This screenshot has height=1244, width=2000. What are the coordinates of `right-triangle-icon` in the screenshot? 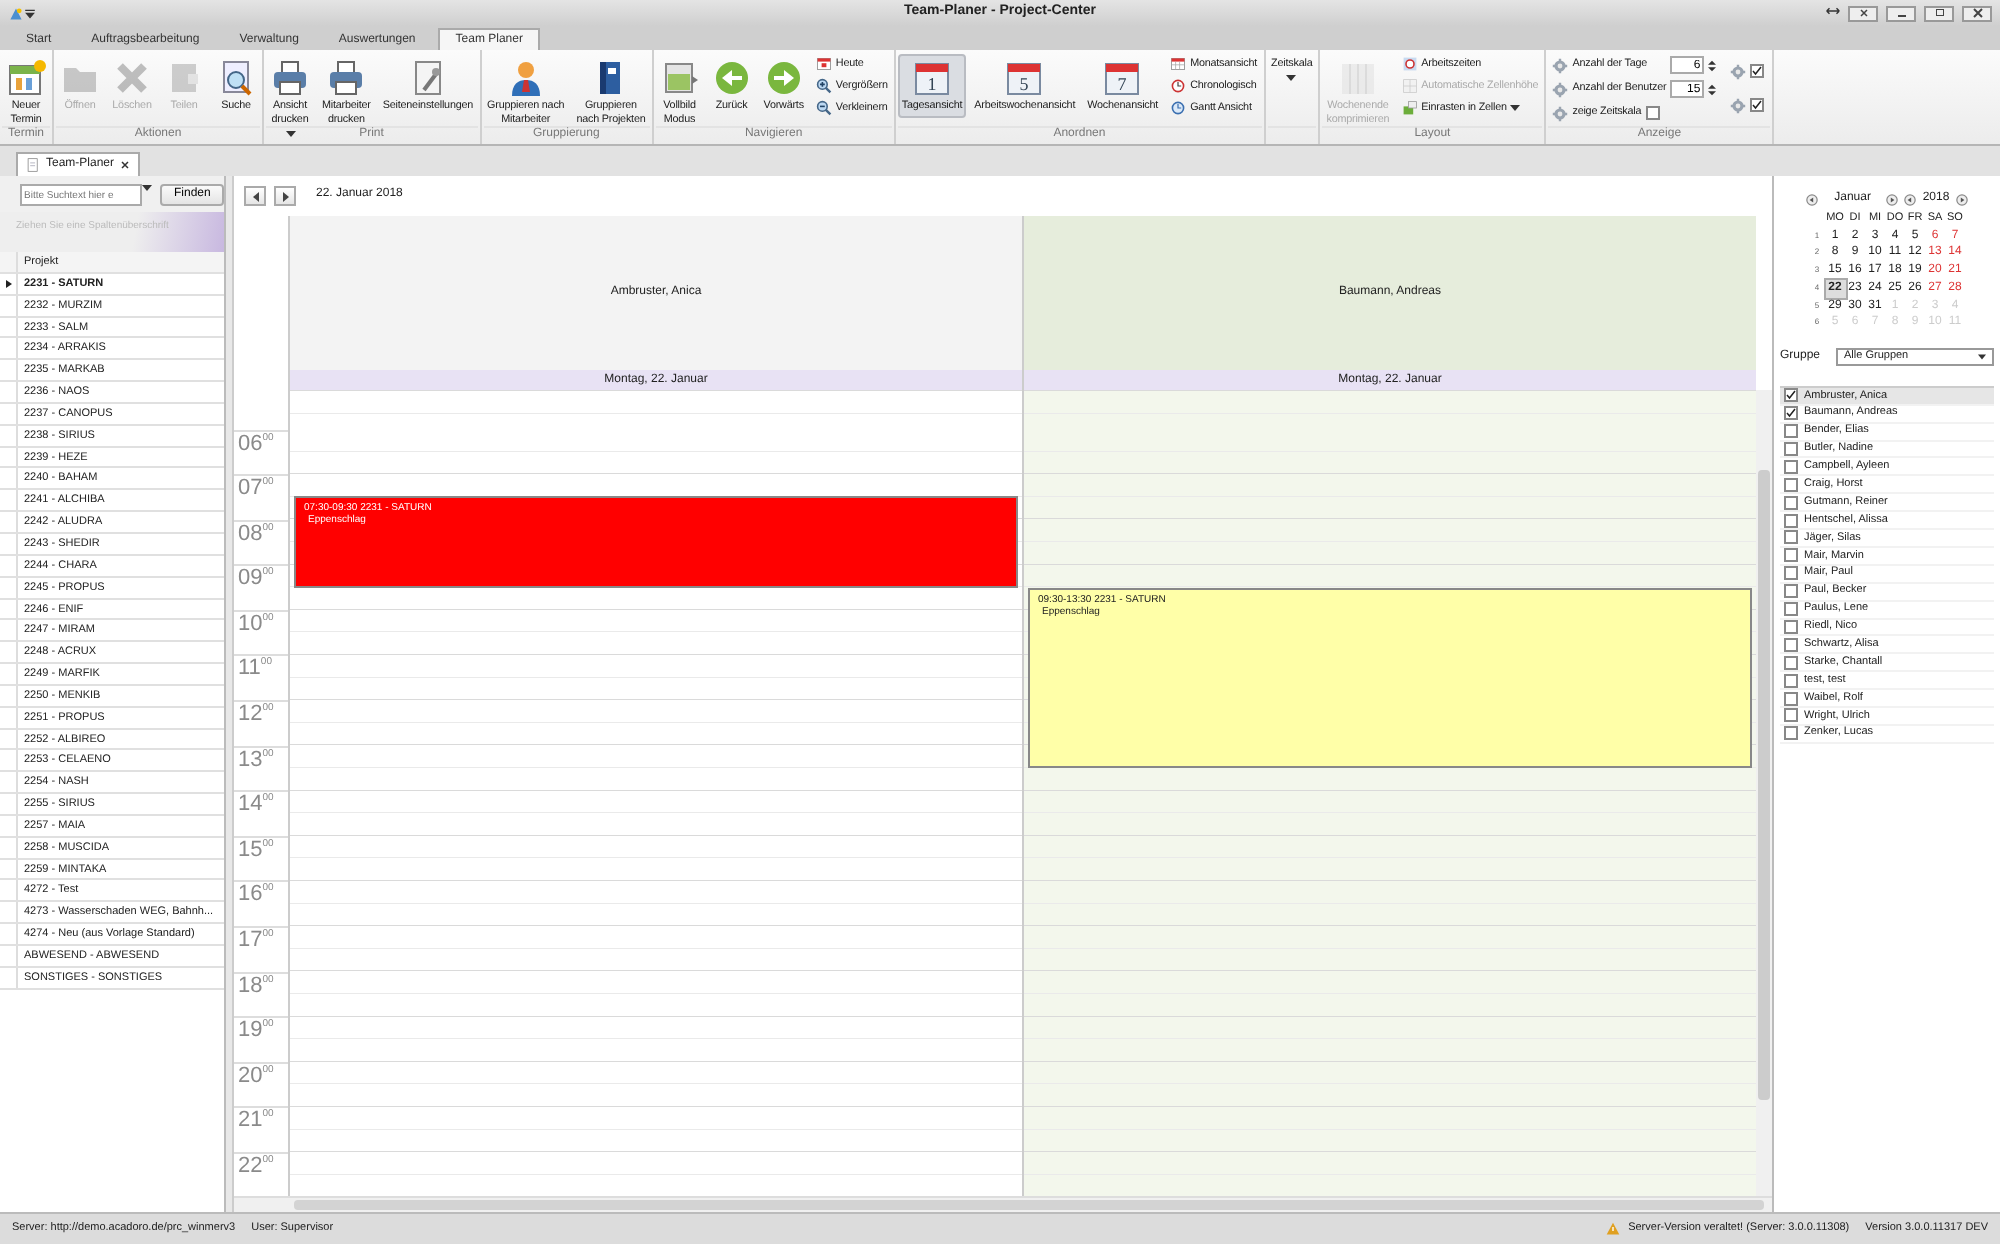 It's located at (285, 196).